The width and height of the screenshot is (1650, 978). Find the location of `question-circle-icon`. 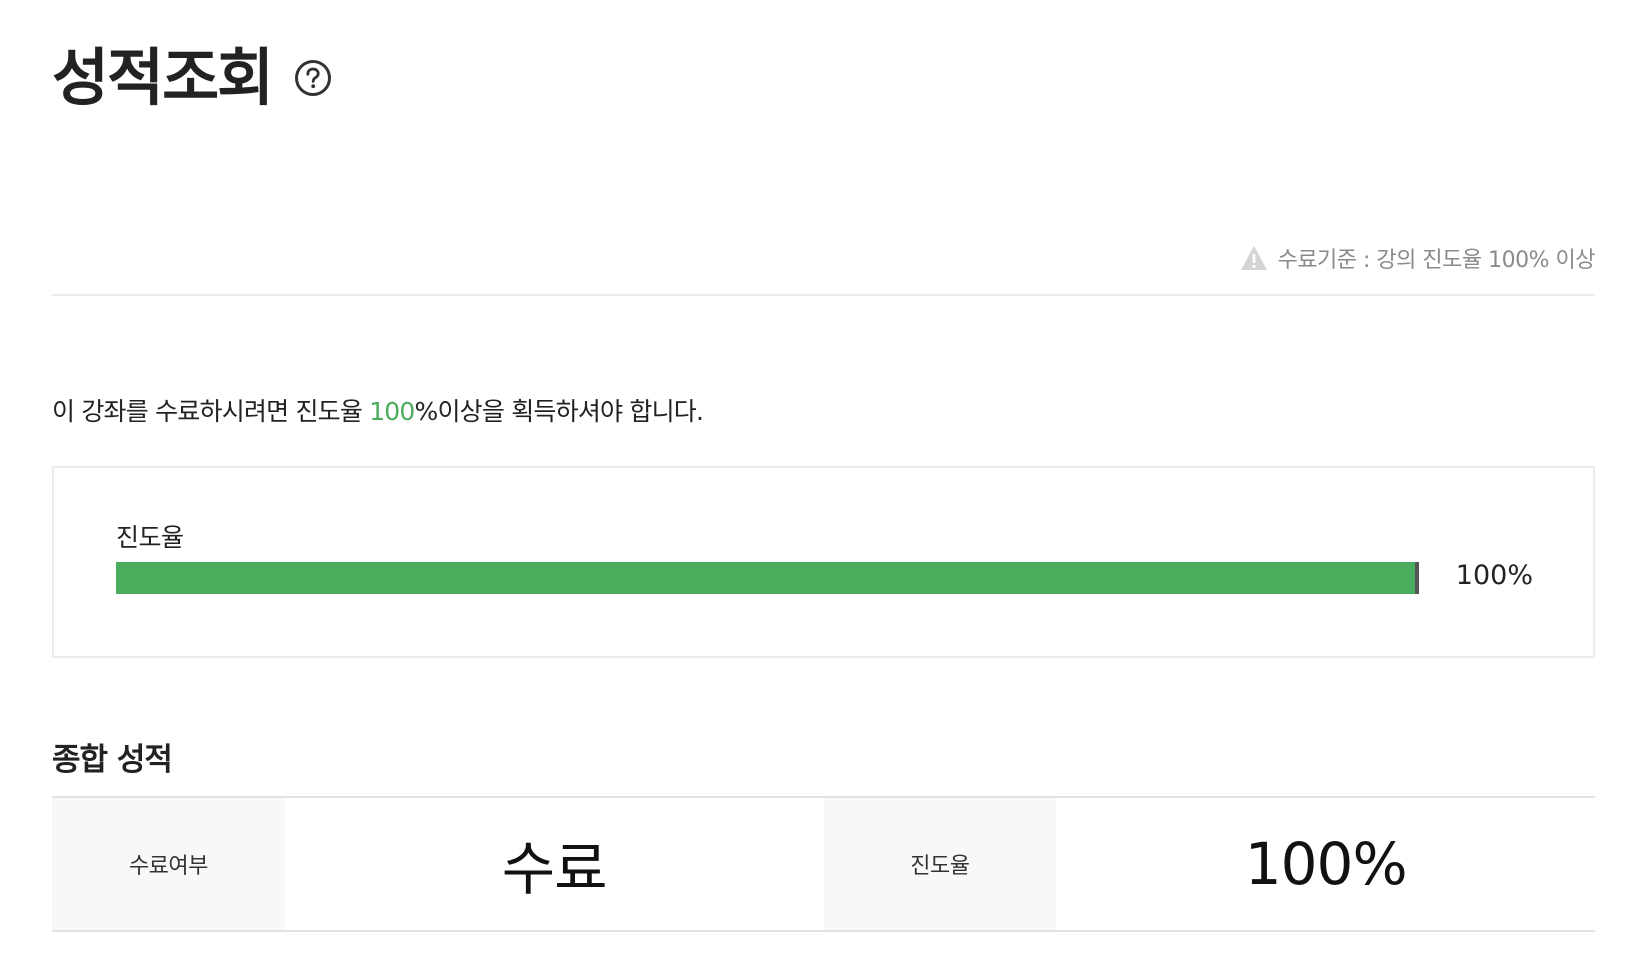

question-circle-icon is located at coordinates (313, 78).